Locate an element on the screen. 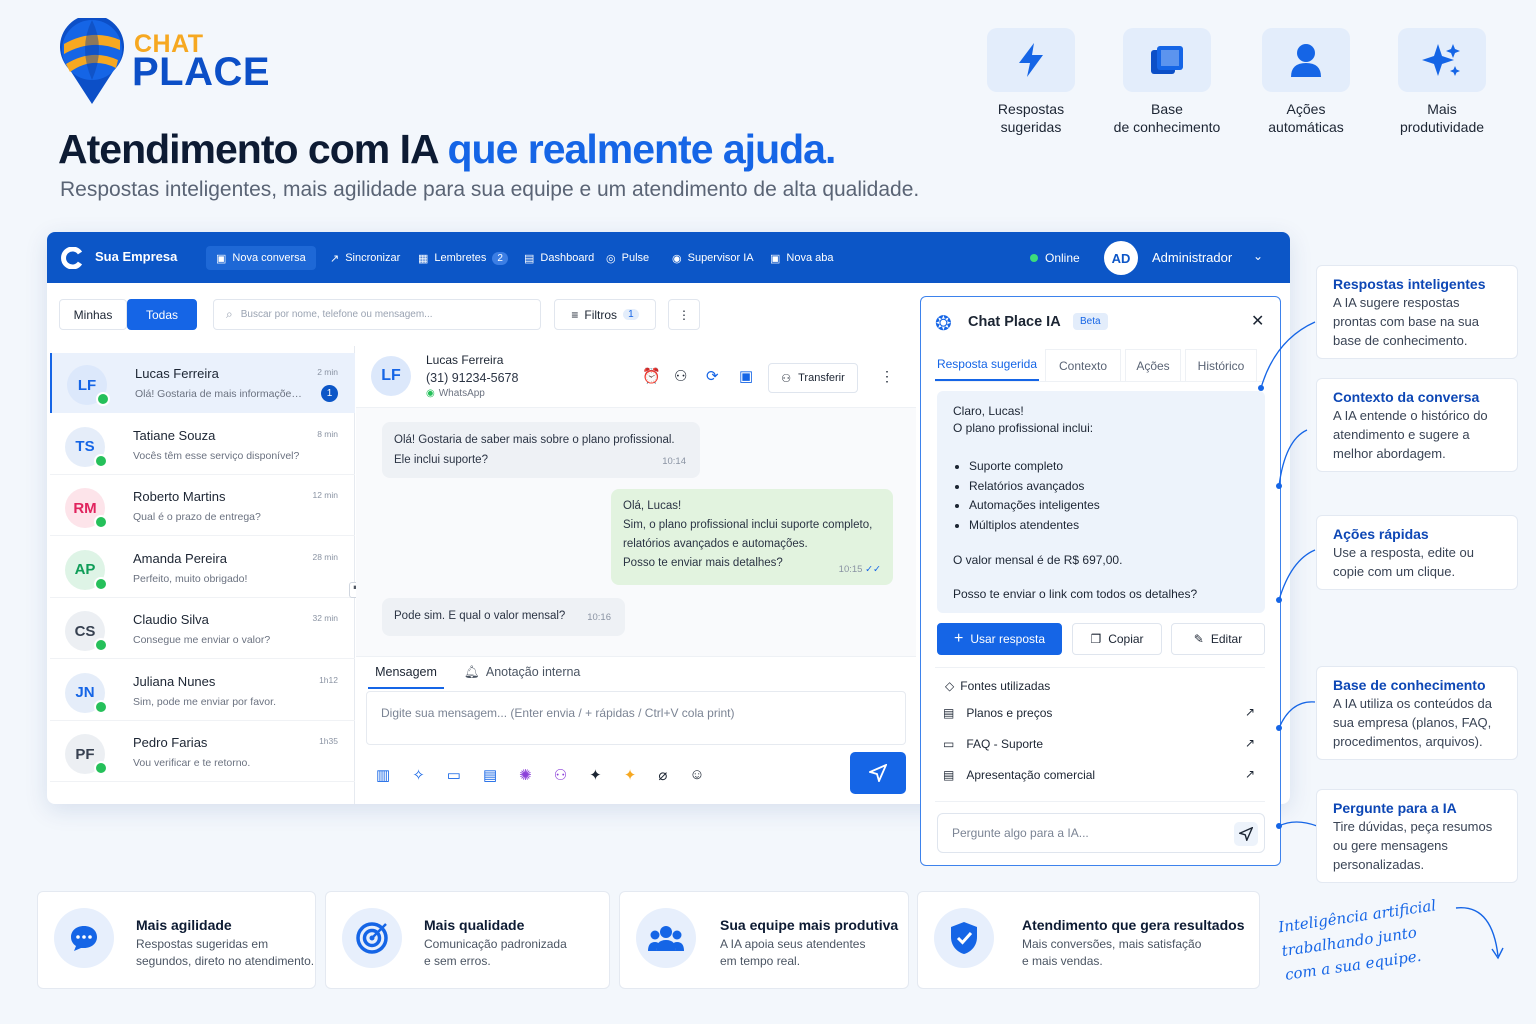 The image size is (1536, 1024). chat-more-icon: ⋮ is located at coordinates (887, 376).